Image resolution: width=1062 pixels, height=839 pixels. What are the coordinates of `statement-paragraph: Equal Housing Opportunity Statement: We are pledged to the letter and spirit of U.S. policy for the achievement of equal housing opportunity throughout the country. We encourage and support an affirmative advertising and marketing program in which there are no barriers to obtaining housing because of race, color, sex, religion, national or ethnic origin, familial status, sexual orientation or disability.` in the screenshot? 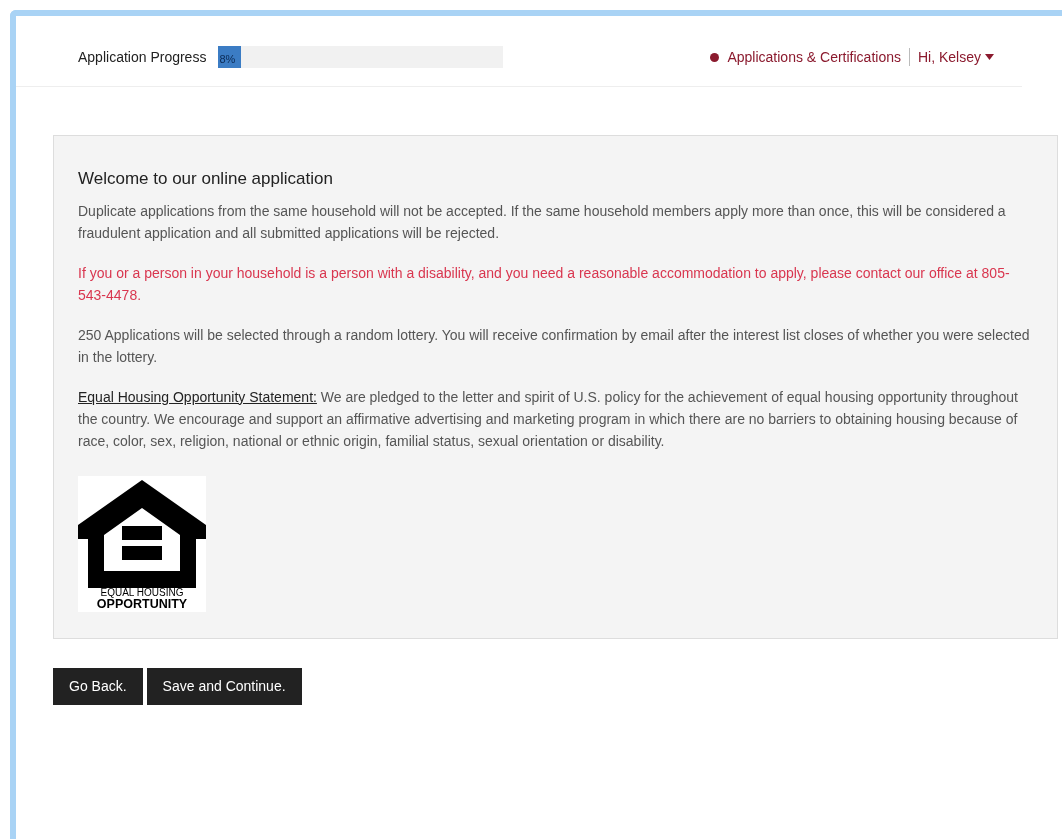 It's located at (548, 419).